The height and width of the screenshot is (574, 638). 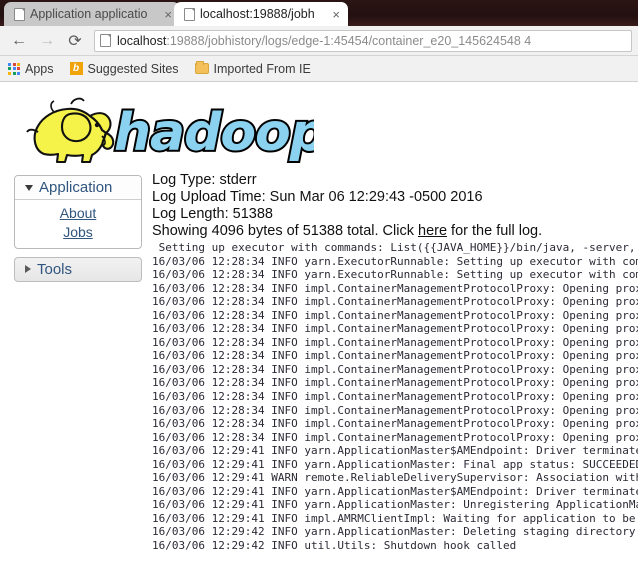 I want to click on chevron-right-icon, so click(x=28, y=269).